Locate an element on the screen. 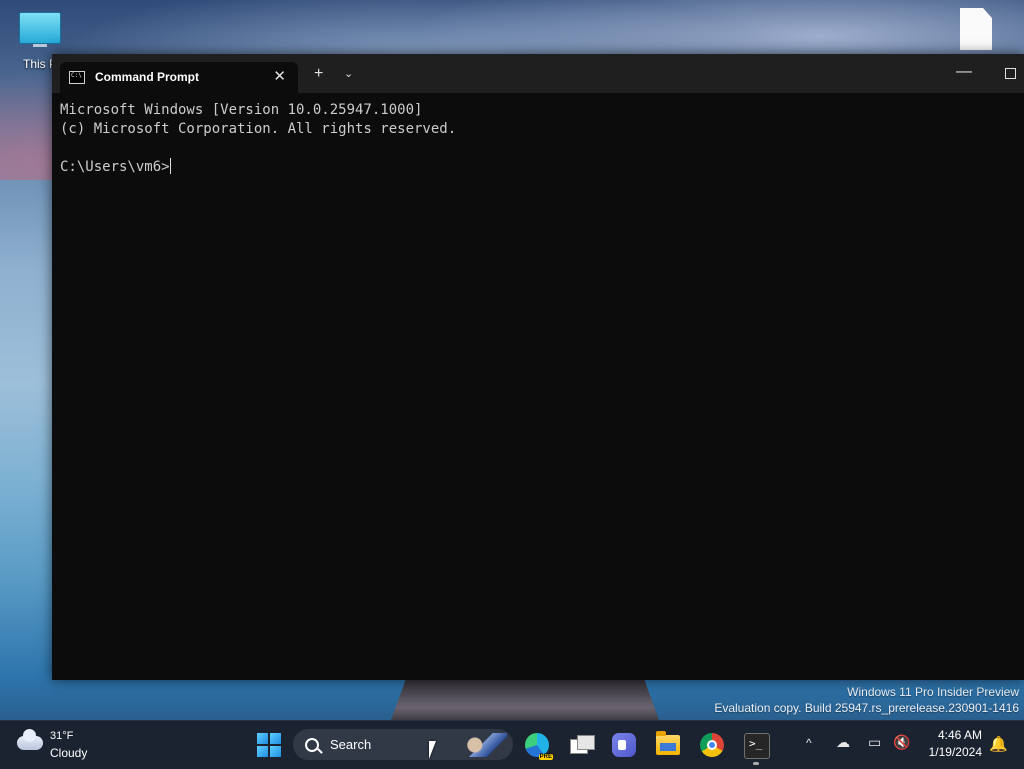  meet-icon is located at coordinates (624, 745).